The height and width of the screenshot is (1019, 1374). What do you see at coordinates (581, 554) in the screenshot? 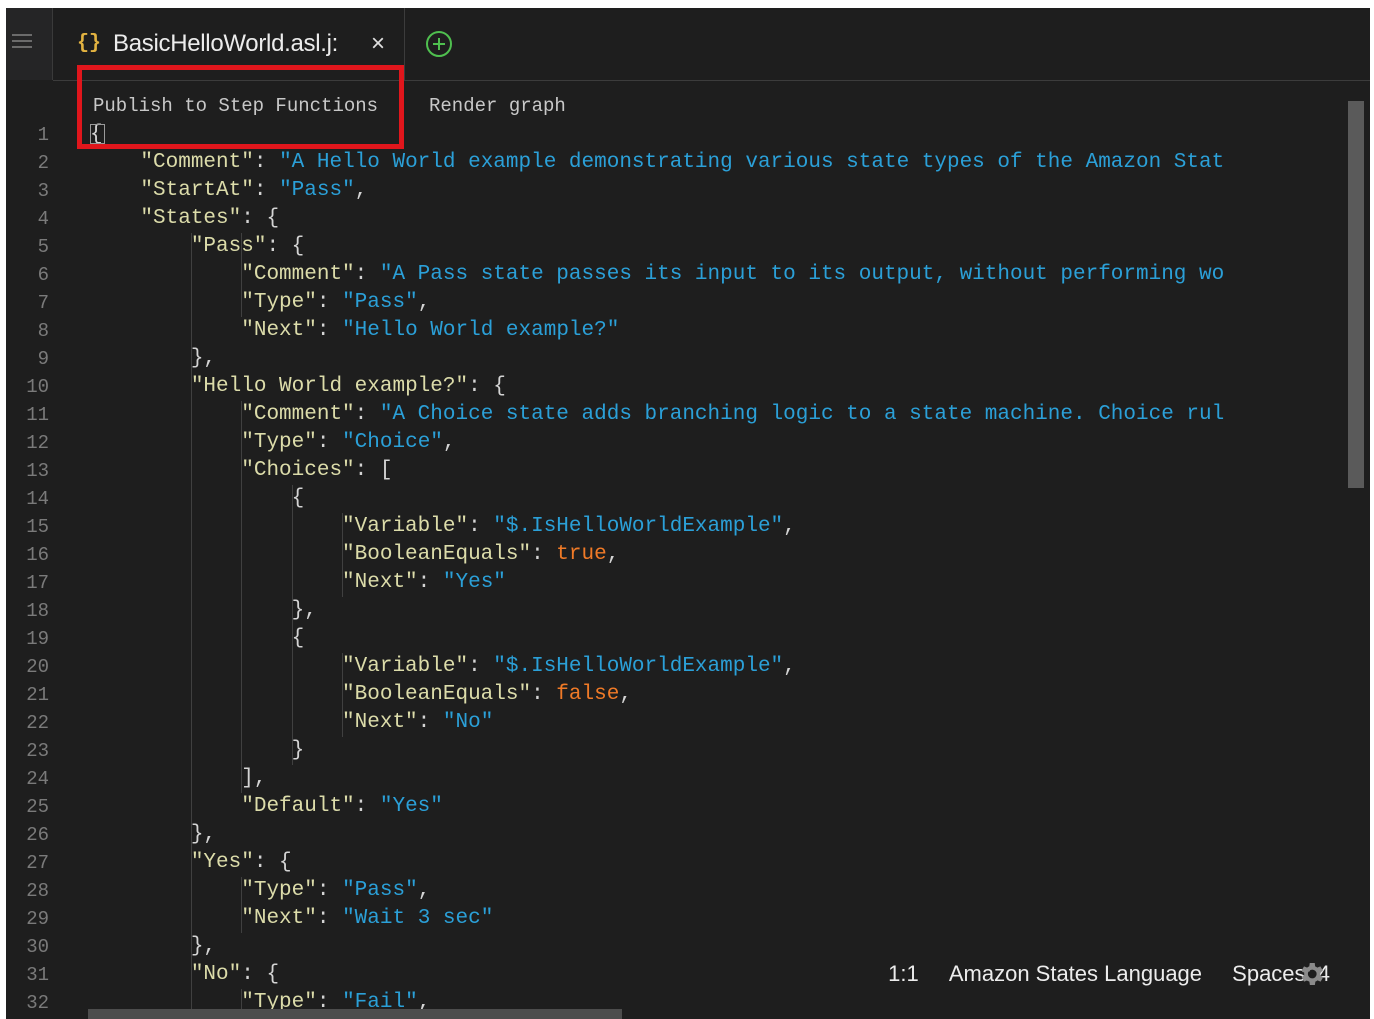
I see `code-token: true` at bounding box center [581, 554].